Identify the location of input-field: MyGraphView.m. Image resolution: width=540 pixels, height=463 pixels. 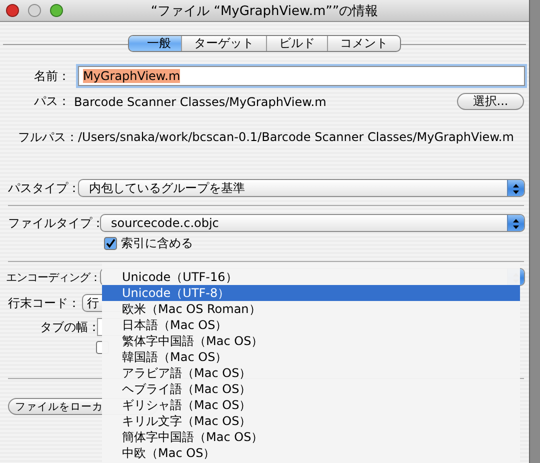
(301, 76).